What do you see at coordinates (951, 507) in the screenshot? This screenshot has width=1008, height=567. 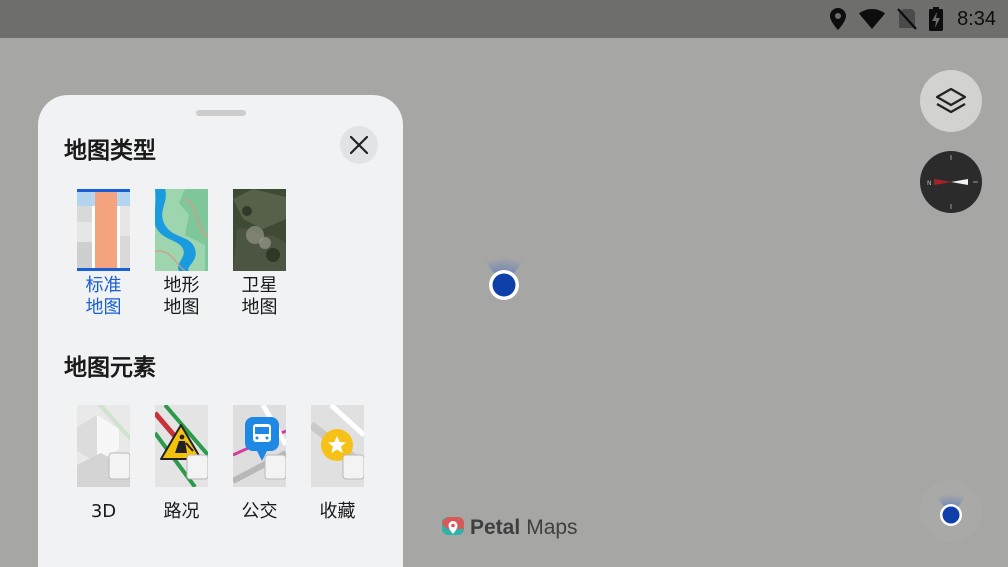 I see `my-location-icon` at bounding box center [951, 507].